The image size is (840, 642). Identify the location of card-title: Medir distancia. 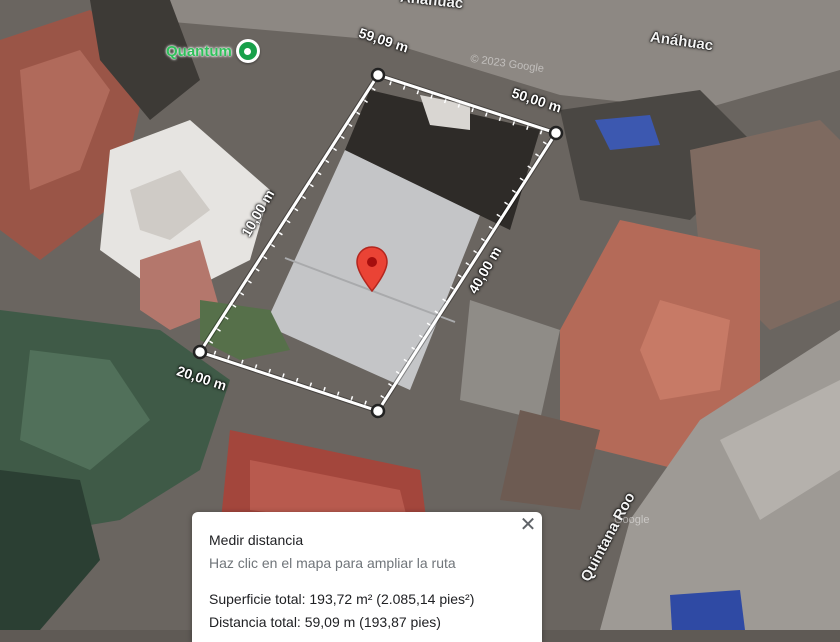
(256, 540).